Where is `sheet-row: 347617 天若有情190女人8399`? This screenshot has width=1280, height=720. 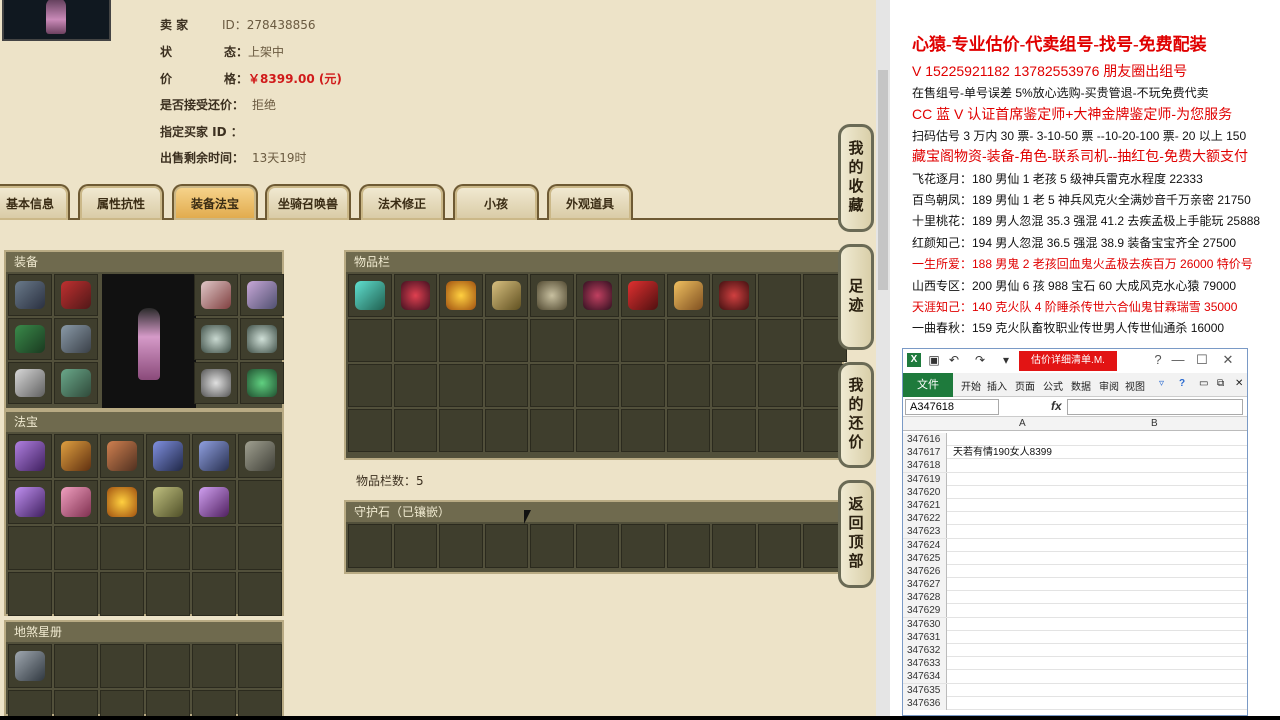 sheet-row: 347617 天若有情190女人8399 is located at coordinates (1075, 453).